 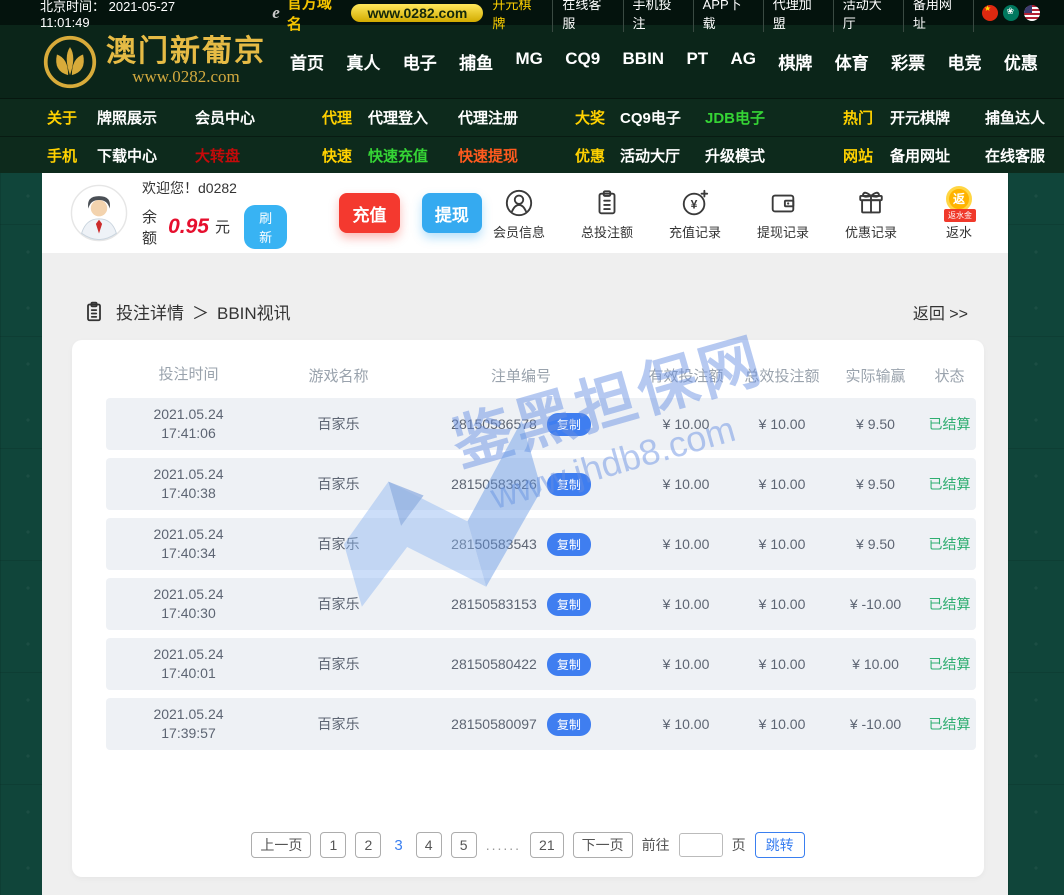 I want to click on language-flags, so click(x=1010, y=12).